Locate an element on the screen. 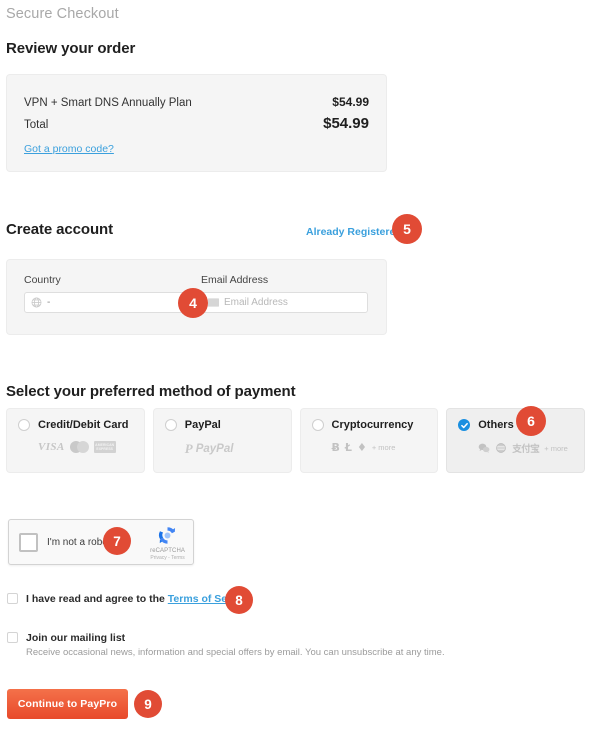 The height and width of the screenshot is (735, 591). annotation-badge-7: 7 is located at coordinates (117, 541).